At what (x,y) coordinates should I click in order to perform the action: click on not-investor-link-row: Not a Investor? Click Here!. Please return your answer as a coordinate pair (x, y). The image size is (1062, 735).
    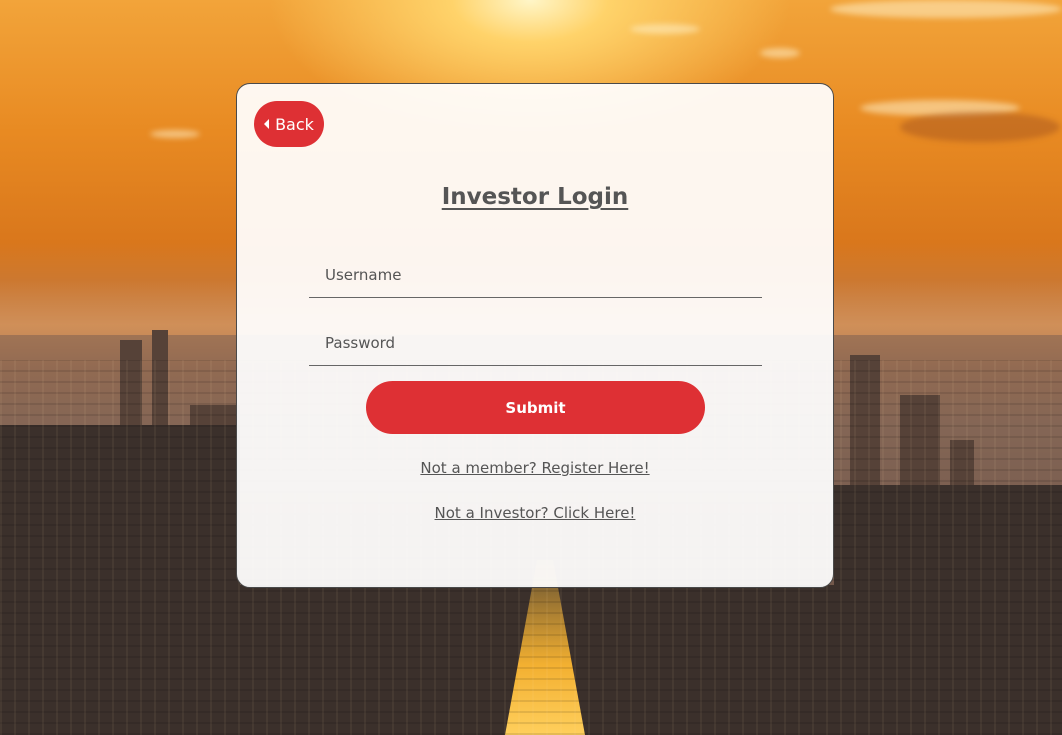
    Looking at the image, I should click on (535, 513).